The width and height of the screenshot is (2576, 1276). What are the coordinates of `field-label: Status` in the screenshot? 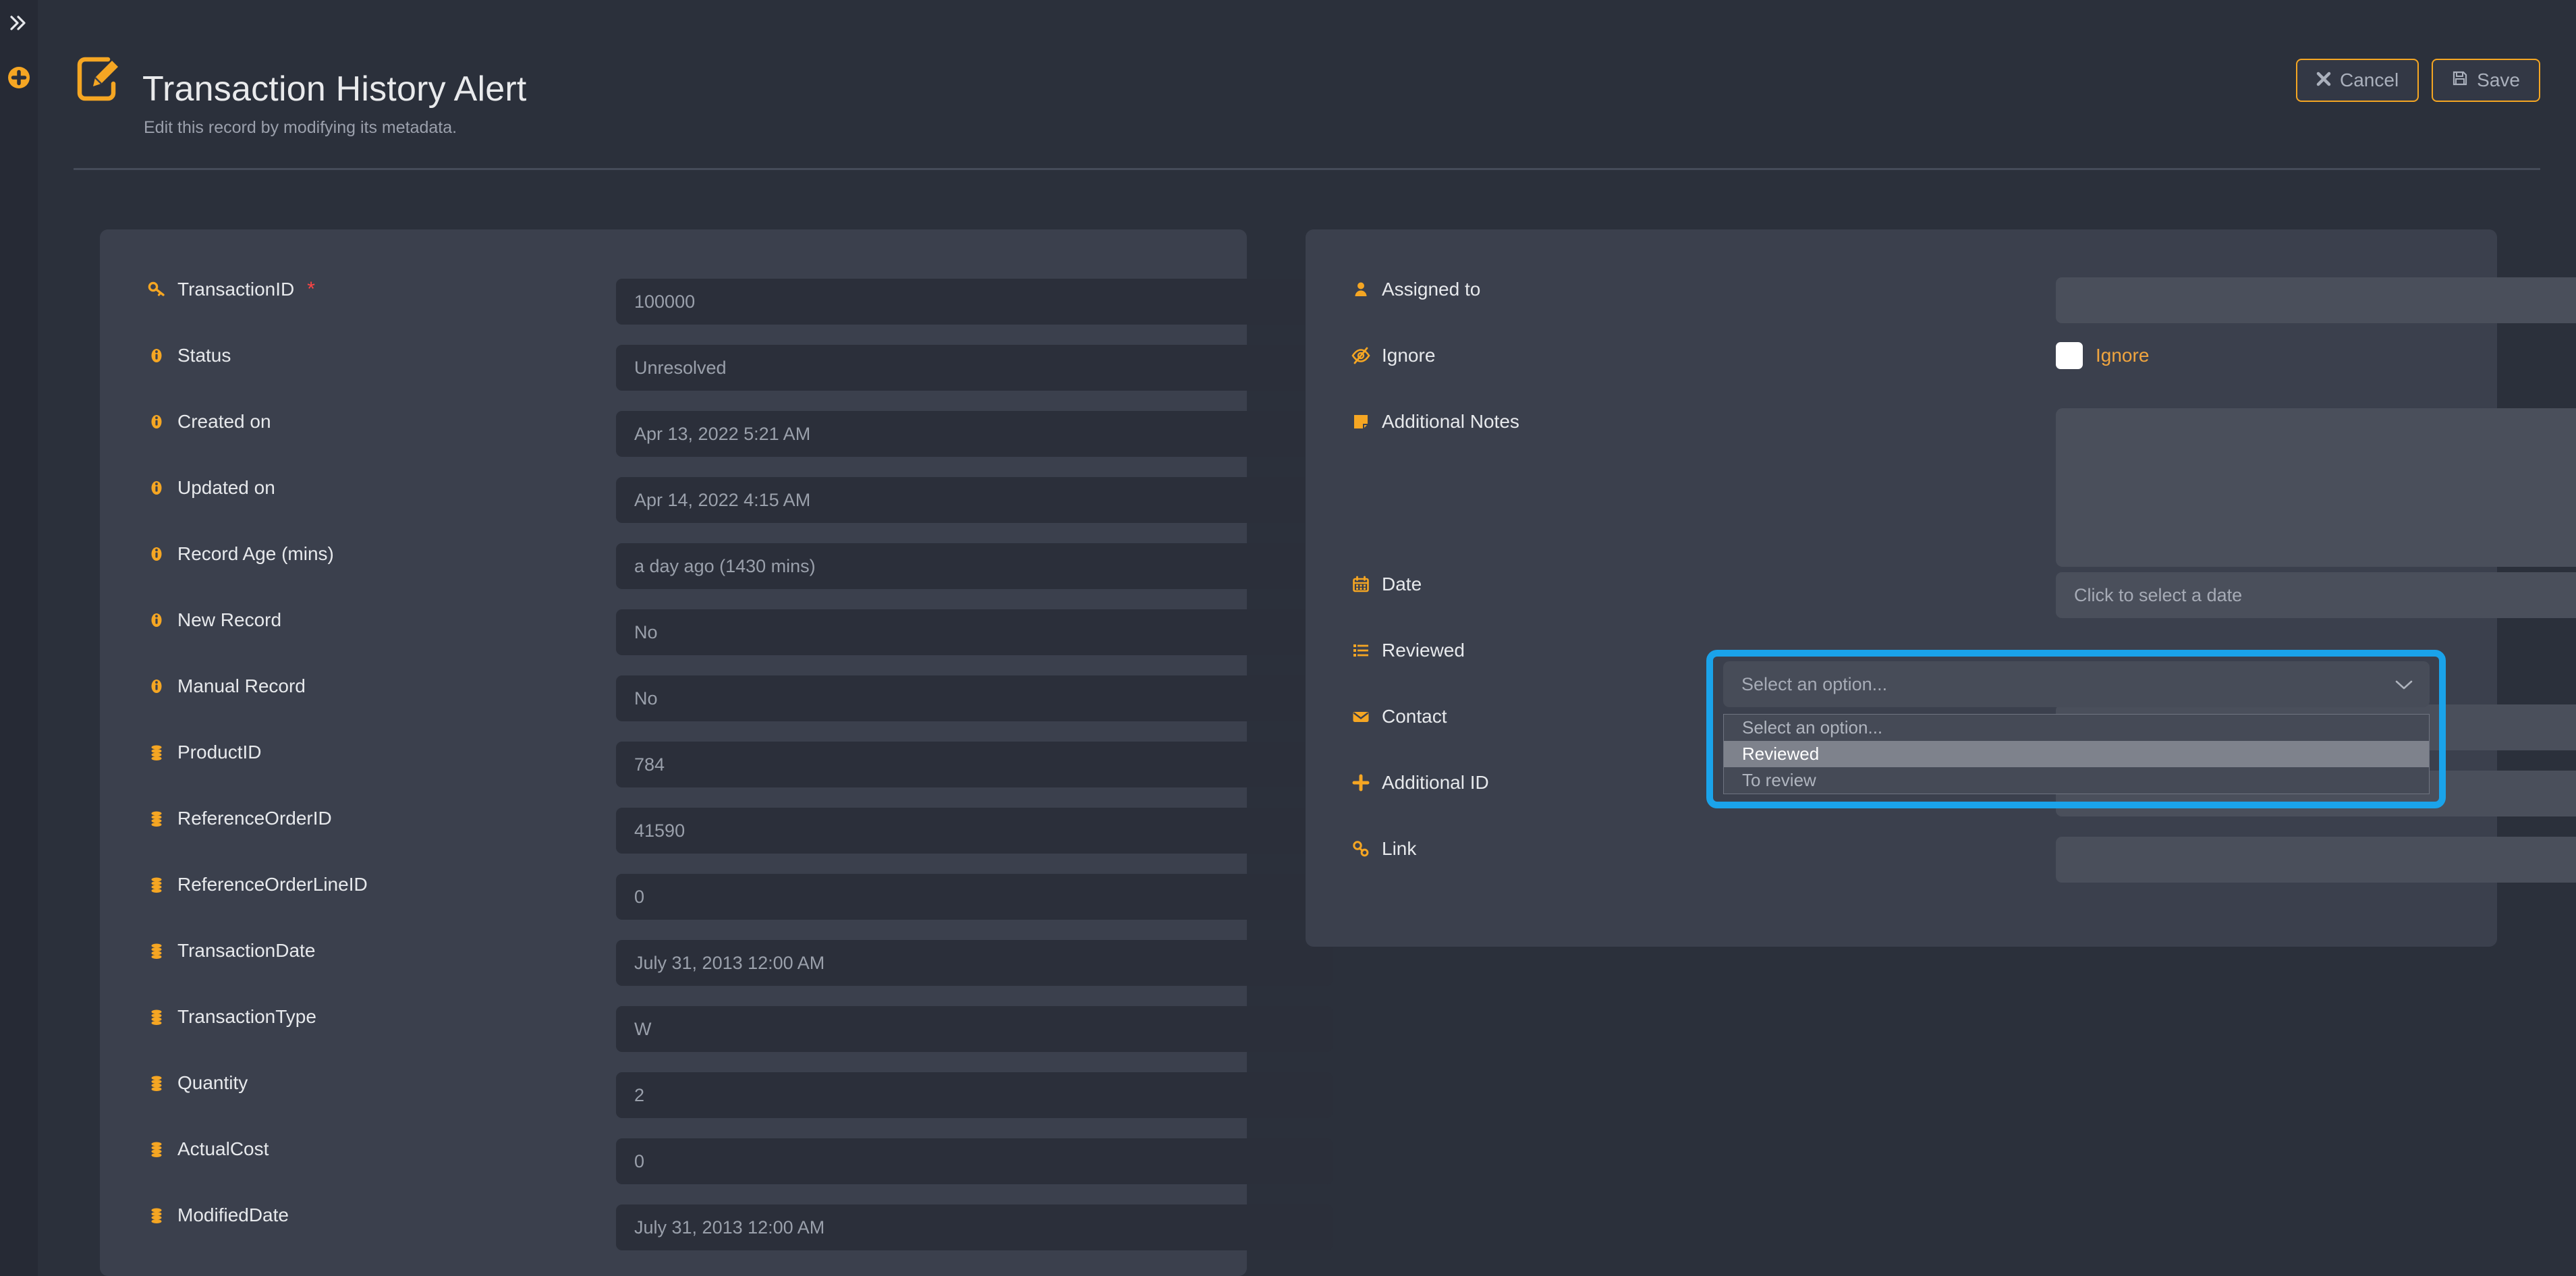 It's located at (189, 355).